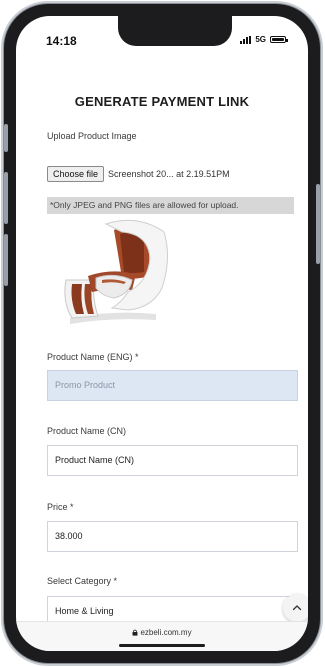 This screenshot has width=325, height=667. I want to click on lock-icon, so click(135, 632).